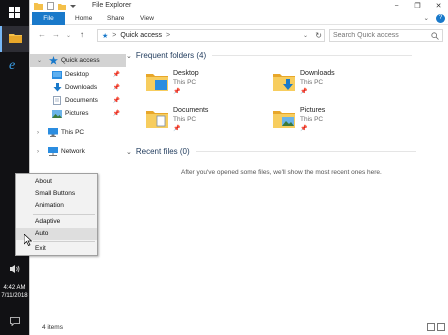  What do you see at coordinates (78, 132) in the screenshot?
I see `sidebar-item-this-pc: › This PC` at bounding box center [78, 132].